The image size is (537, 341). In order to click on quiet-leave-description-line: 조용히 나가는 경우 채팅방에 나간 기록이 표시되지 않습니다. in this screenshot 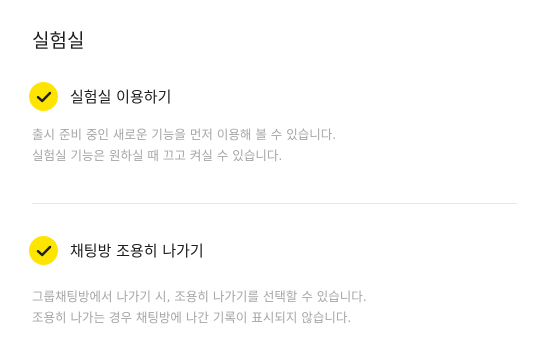, I will do `click(192, 317)`.